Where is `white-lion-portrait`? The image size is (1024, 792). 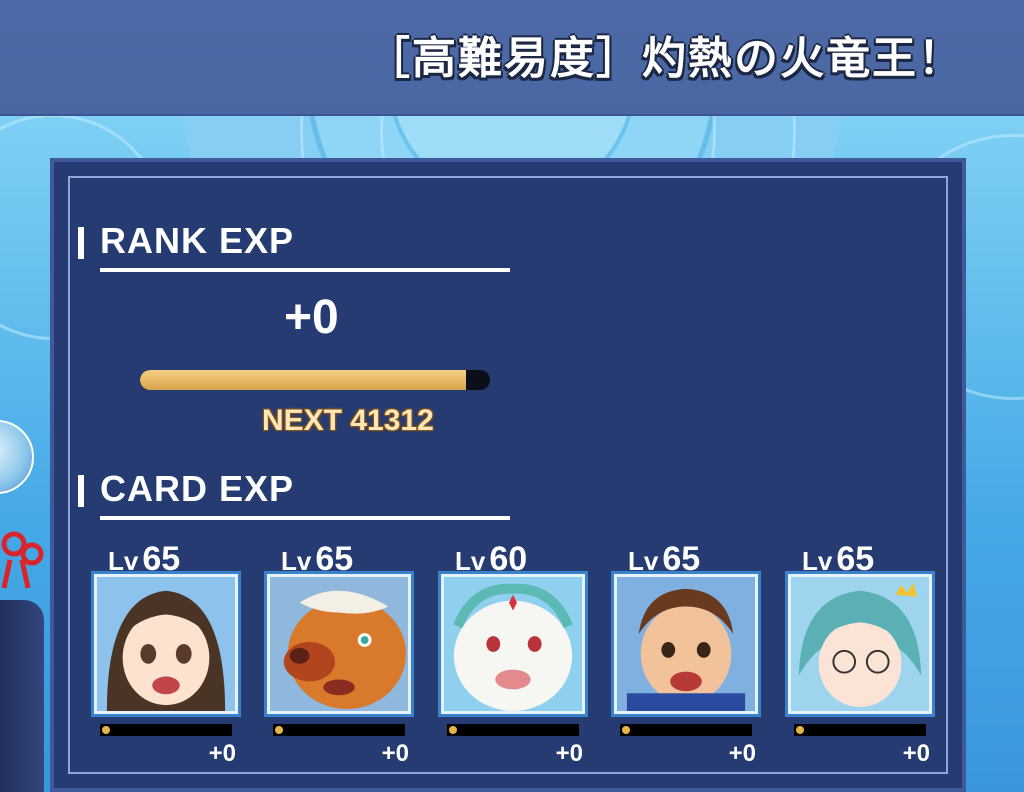 white-lion-portrait is located at coordinates (513, 644).